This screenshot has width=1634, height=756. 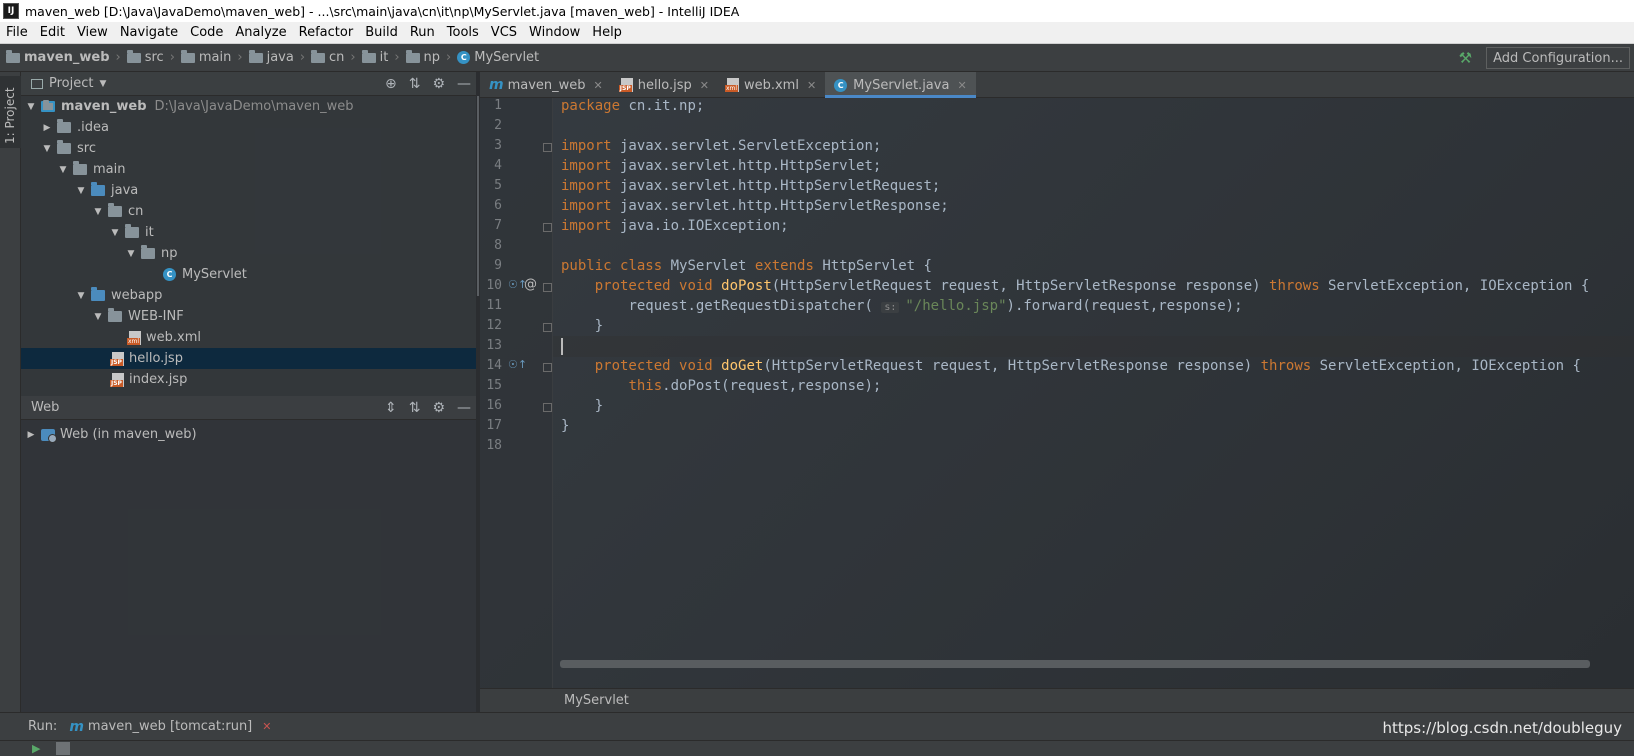 I want to click on rerun-play-icon: ▶, so click(x=36, y=748).